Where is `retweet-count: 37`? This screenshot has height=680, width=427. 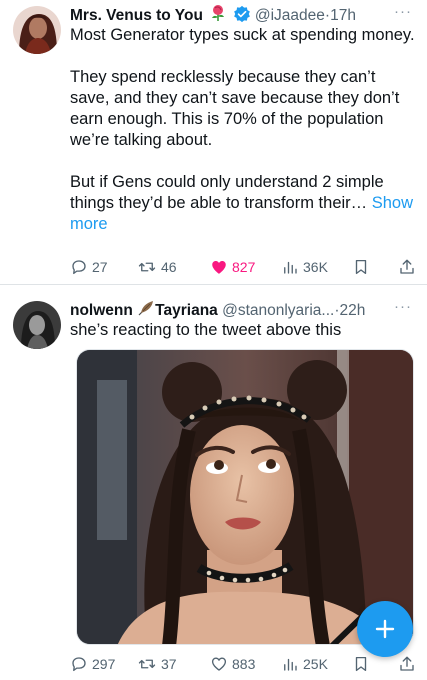
retweet-count: 37 is located at coordinates (169, 664).